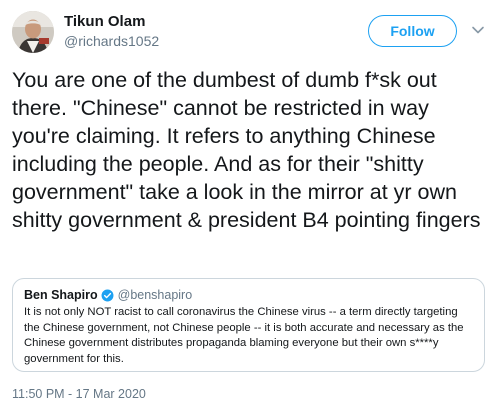  I want to click on quoted-tweet-header: Ben Shapiro @benshapiro, so click(108, 295).